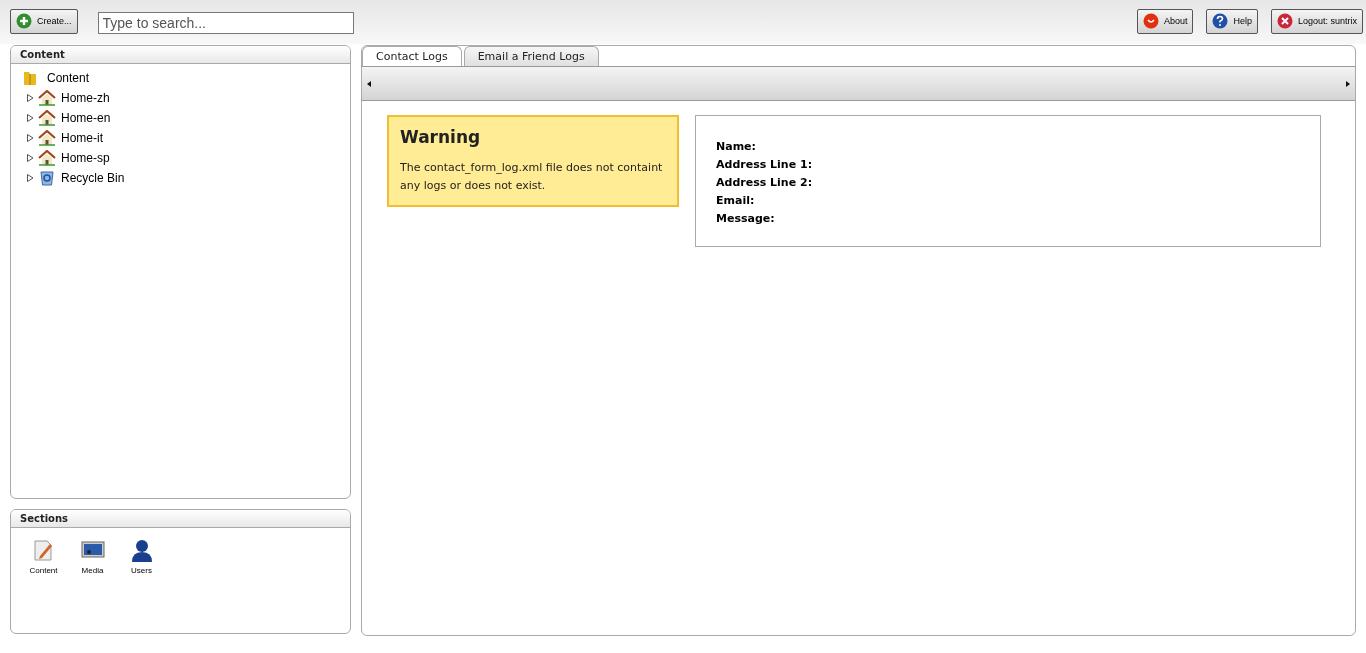  Describe the element at coordinates (1348, 83) in the screenshot. I see `scroll-right-icon` at that location.